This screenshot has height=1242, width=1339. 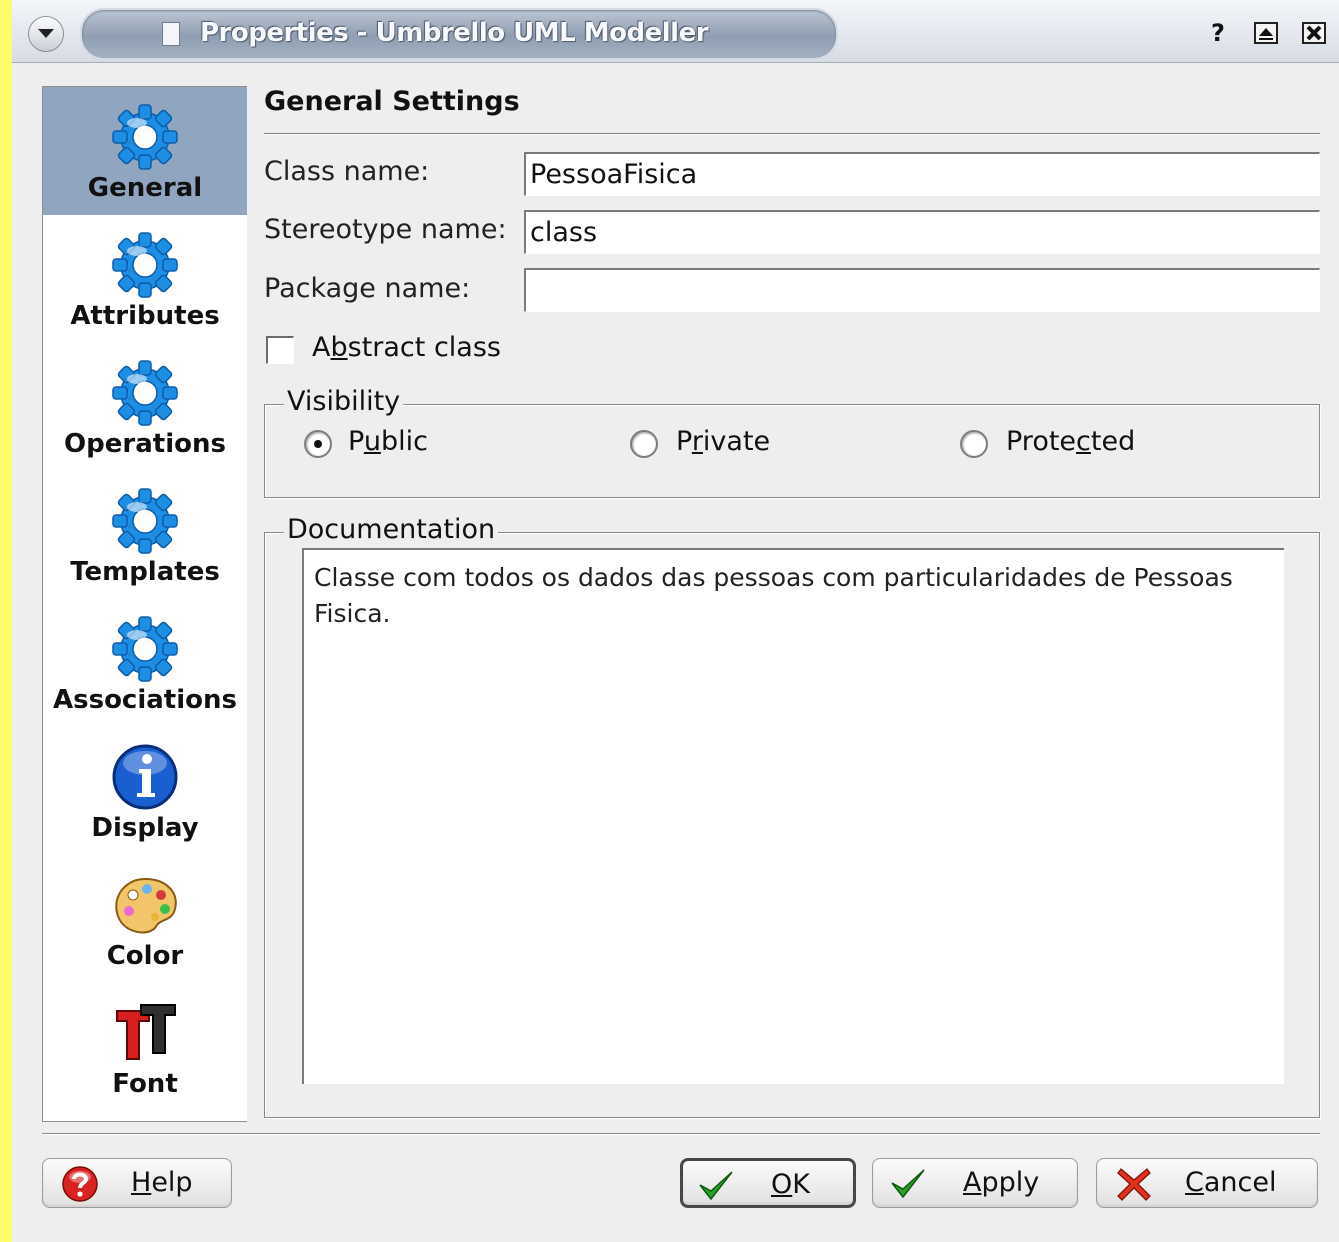 What do you see at coordinates (1010, 1182) in the screenshot?
I see `label-text: pply` at bounding box center [1010, 1182].